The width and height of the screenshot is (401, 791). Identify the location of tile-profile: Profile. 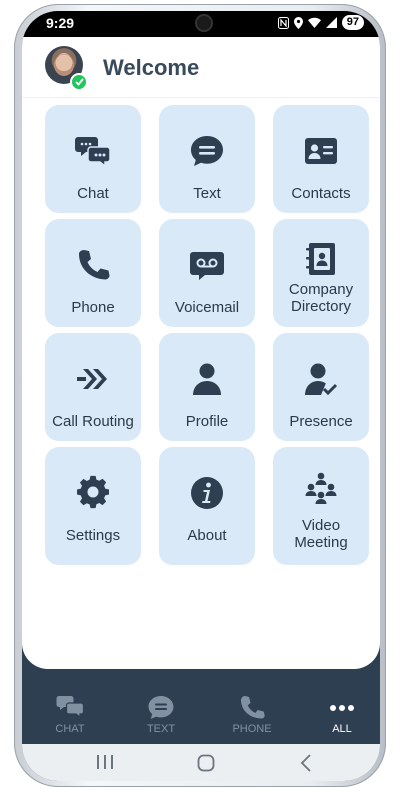
(207, 387).